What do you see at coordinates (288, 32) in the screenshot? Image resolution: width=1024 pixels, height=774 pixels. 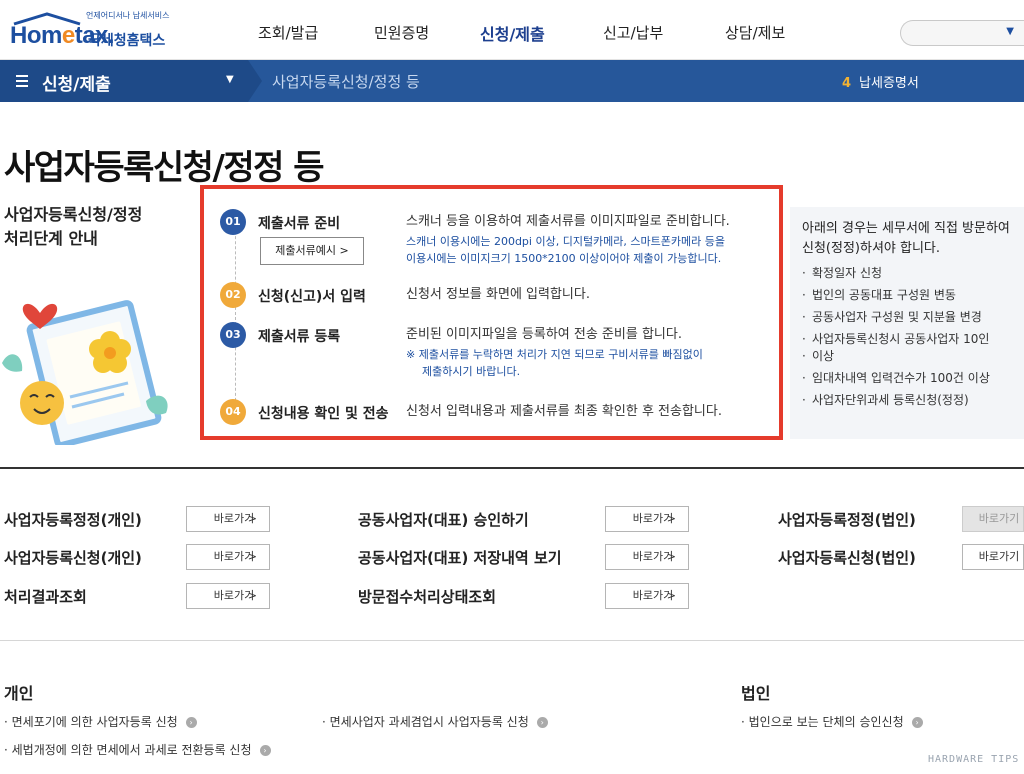 I see `nav-item-inquiry: 조회/발급` at bounding box center [288, 32].